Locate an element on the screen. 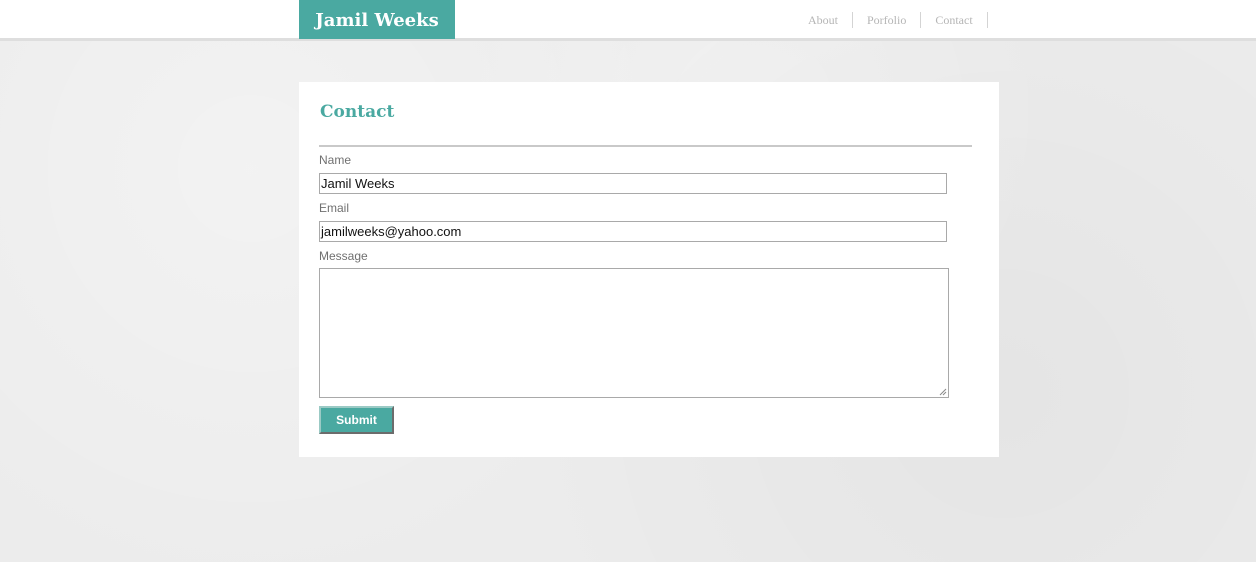 This screenshot has width=1256, height=562. nav-item-about: About is located at coordinates (823, 20).